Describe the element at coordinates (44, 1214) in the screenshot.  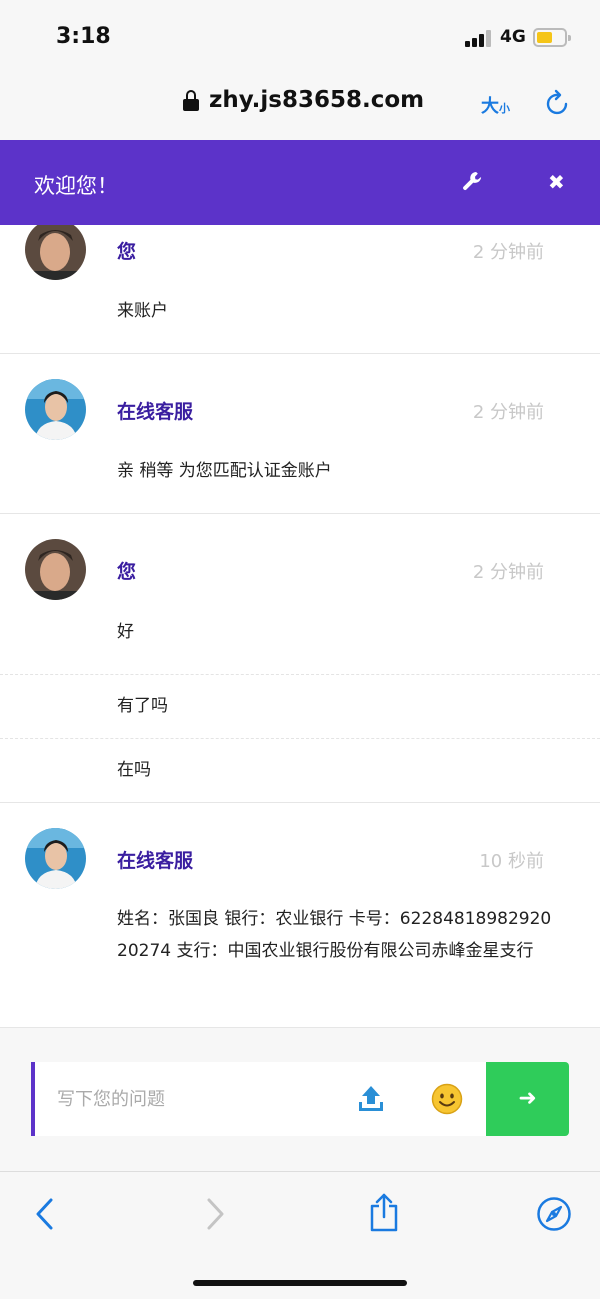
I see `back-icon` at that location.